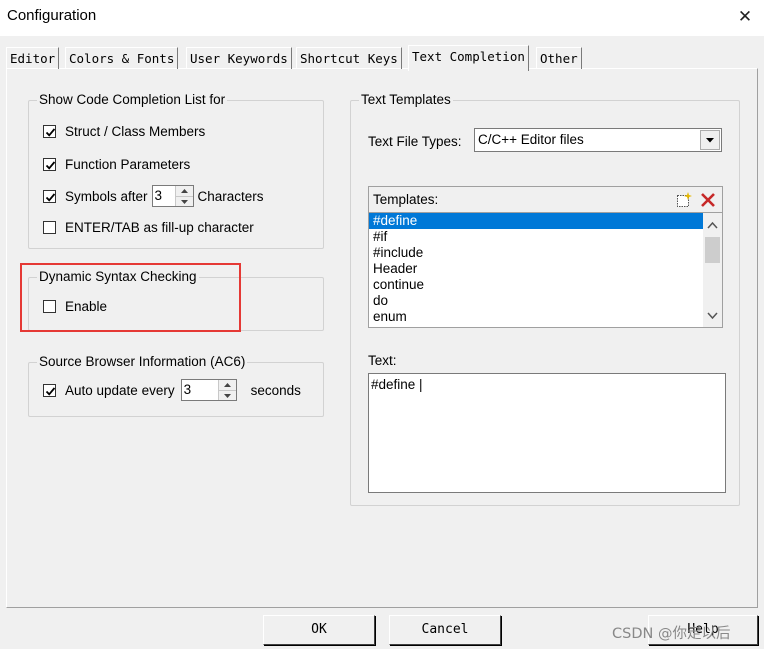 Image resolution: width=764 pixels, height=649 pixels. Describe the element at coordinates (545, 317) in the screenshot. I see `template-list-item: enum` at that location.